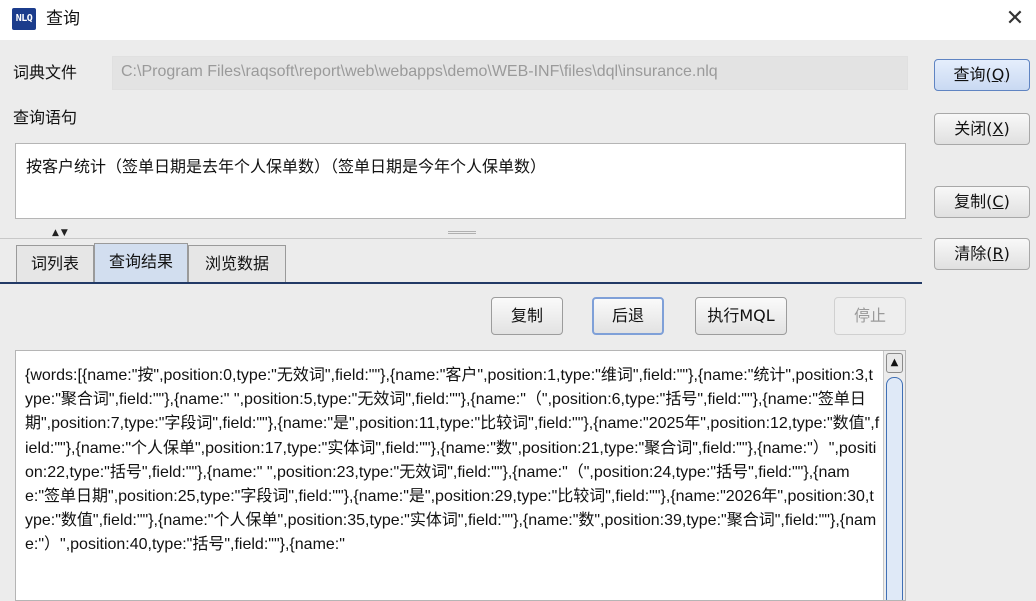 This screenshot has width=1036, height=601. I want to click on result-scrollbar: ▲, so click(894, 475).